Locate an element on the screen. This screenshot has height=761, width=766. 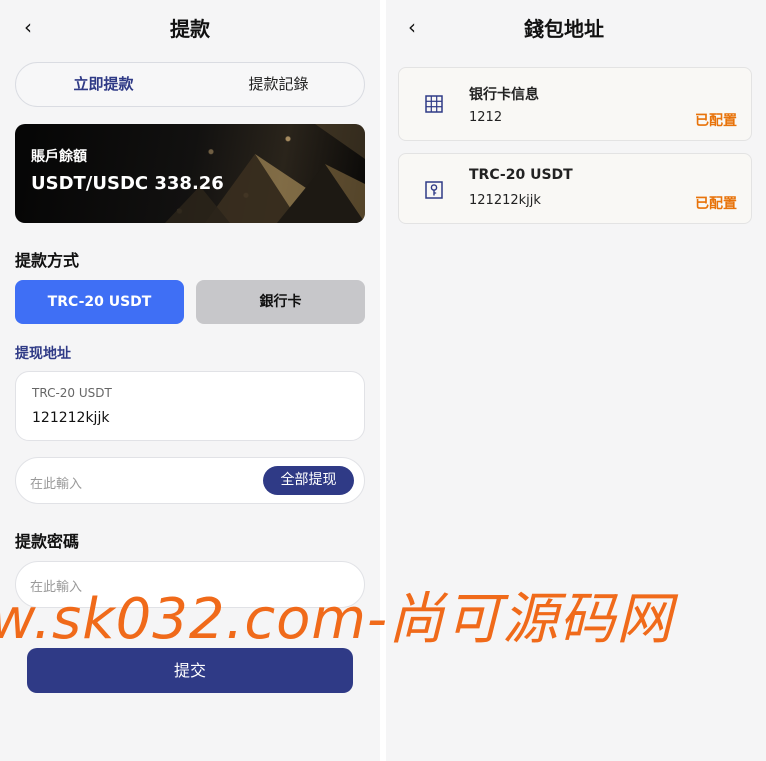
withdraw-all-button: 全部提现 is located at coordinates (308, 480).